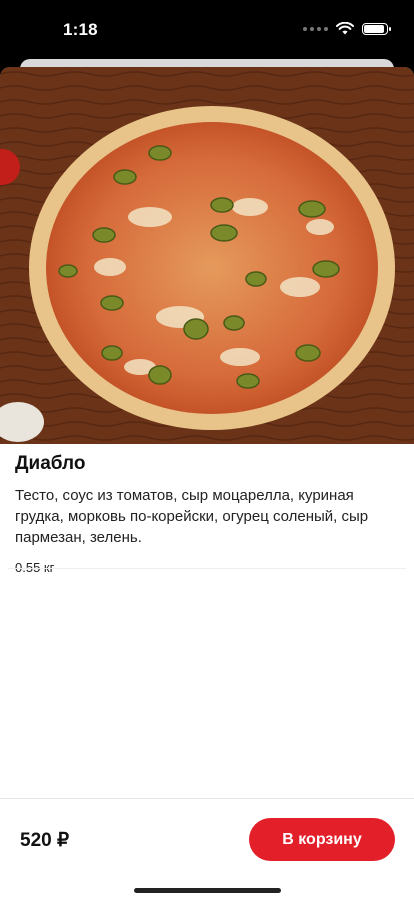  What do you see at coordinates (45, 840) in the screenshot?
I see `price-label: 520 ₽` at bounding box center [45, 840].